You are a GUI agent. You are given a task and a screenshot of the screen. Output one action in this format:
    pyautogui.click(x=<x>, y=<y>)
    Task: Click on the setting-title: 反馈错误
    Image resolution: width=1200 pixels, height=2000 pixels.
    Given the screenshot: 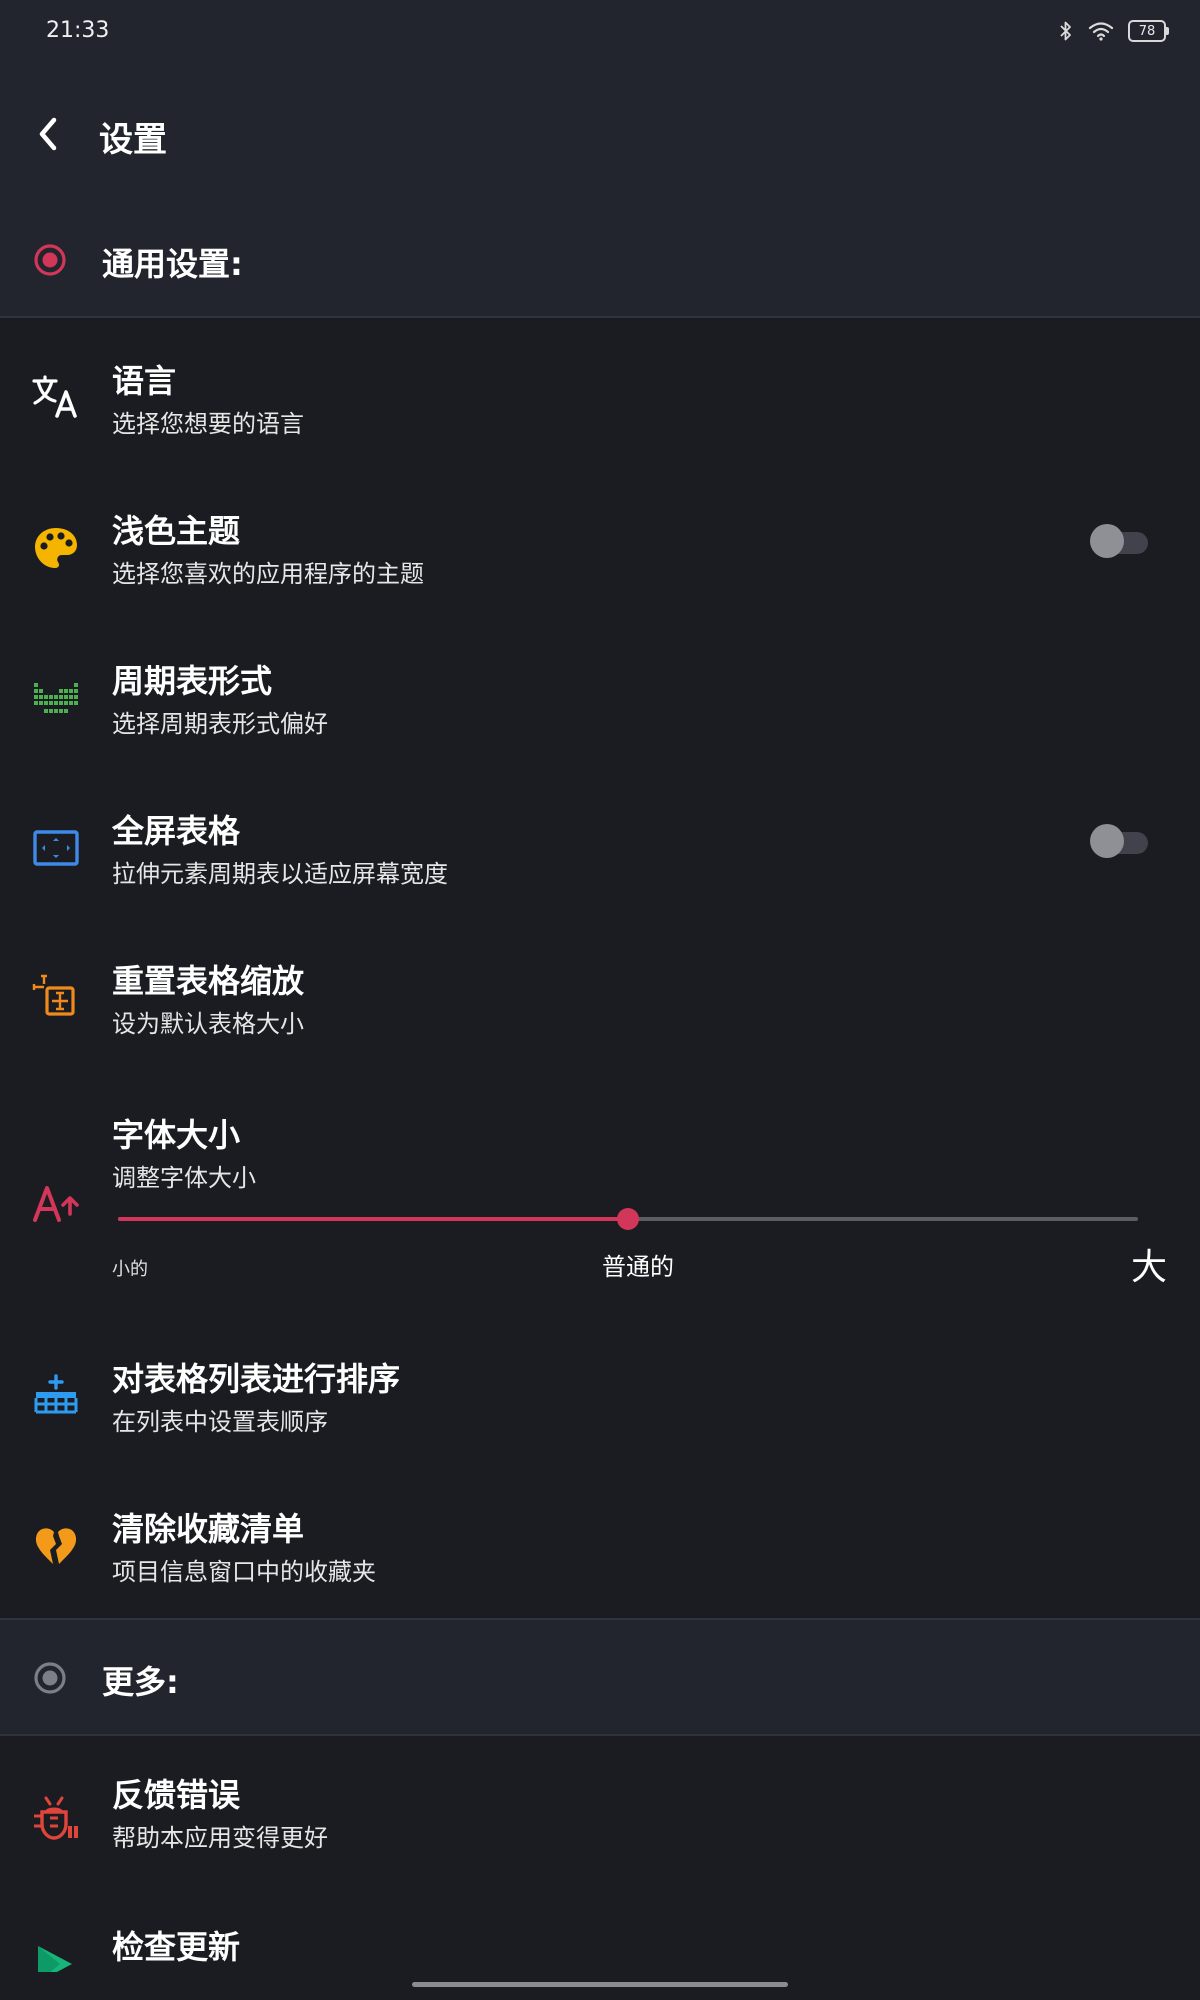 What is the action you would take?
    pyautogui.click(x=176, y=1795)
    